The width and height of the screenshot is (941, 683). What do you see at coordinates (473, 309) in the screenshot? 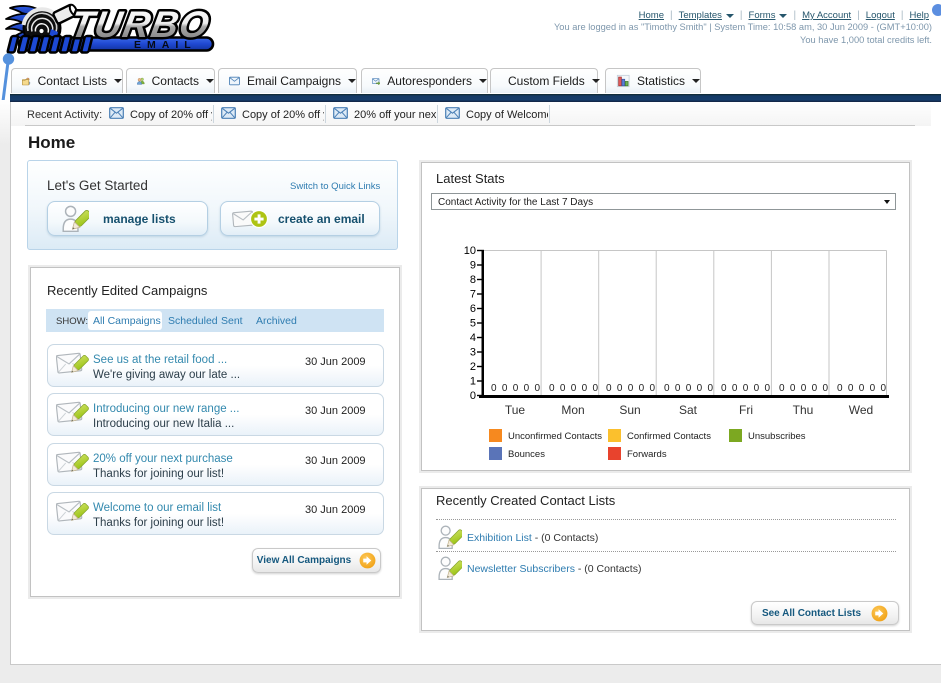
I see `svg-text: 6` at bounding box center [473, 309].